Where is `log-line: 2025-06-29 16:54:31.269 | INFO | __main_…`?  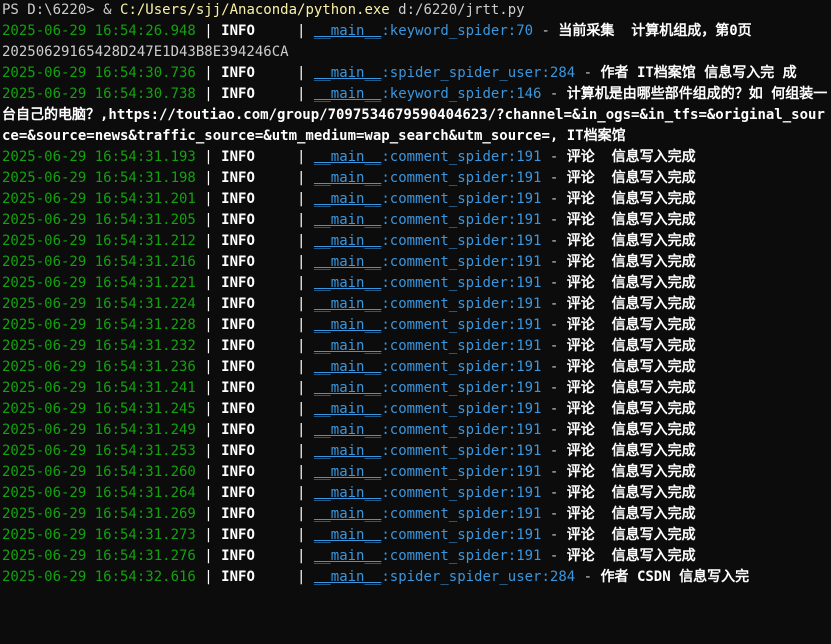 log-line: 2025-06-29 16:54:31.269 | INFO | __main_… is located at coordinates (416, 514).